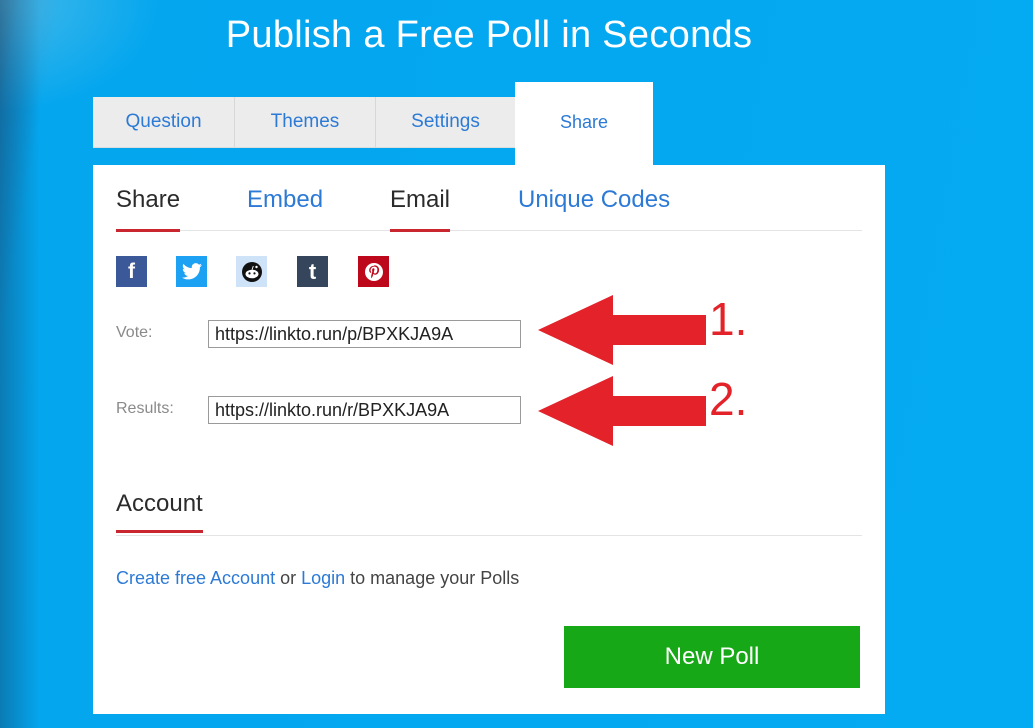  I want to click on tumblr-share-button: t, so click(312, 271).